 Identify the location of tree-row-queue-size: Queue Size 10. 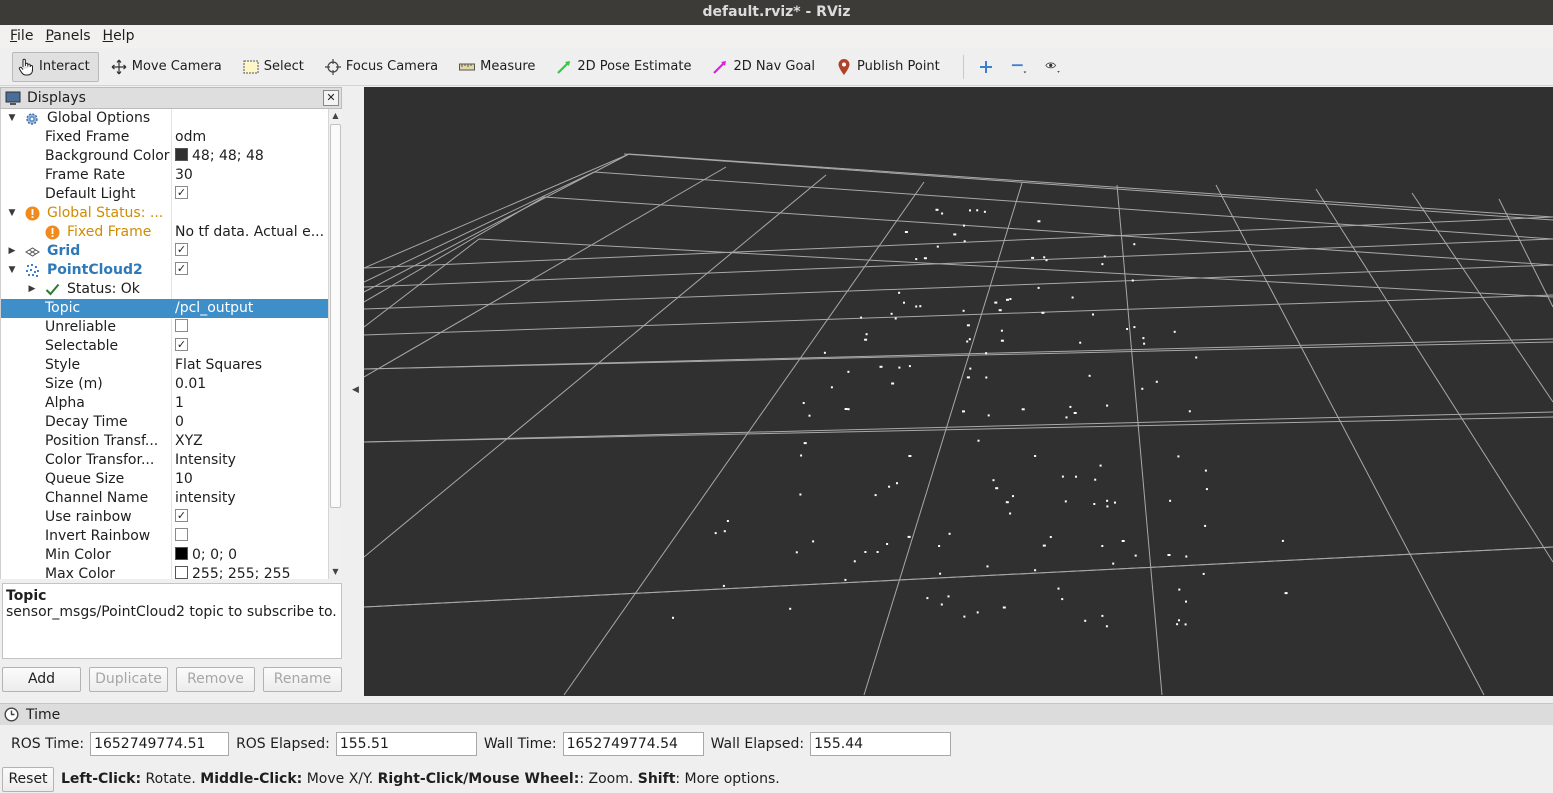
(164, 479).